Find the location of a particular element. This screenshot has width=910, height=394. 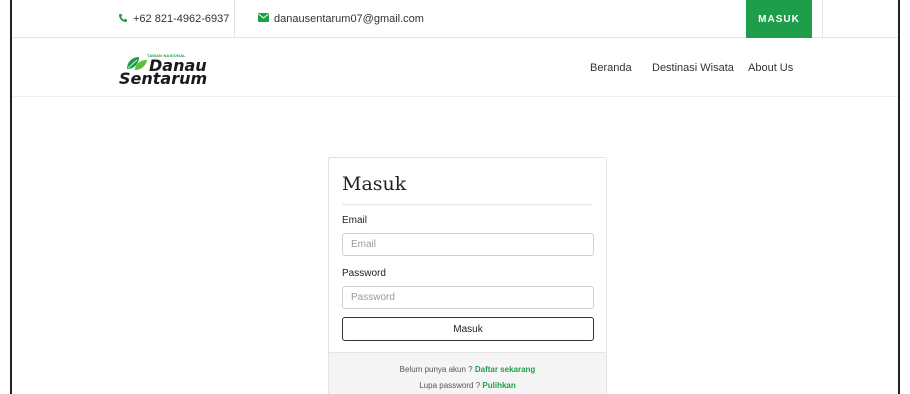

email-contact: danausentarum07@gmail.com is located at coordinates (341, 19).